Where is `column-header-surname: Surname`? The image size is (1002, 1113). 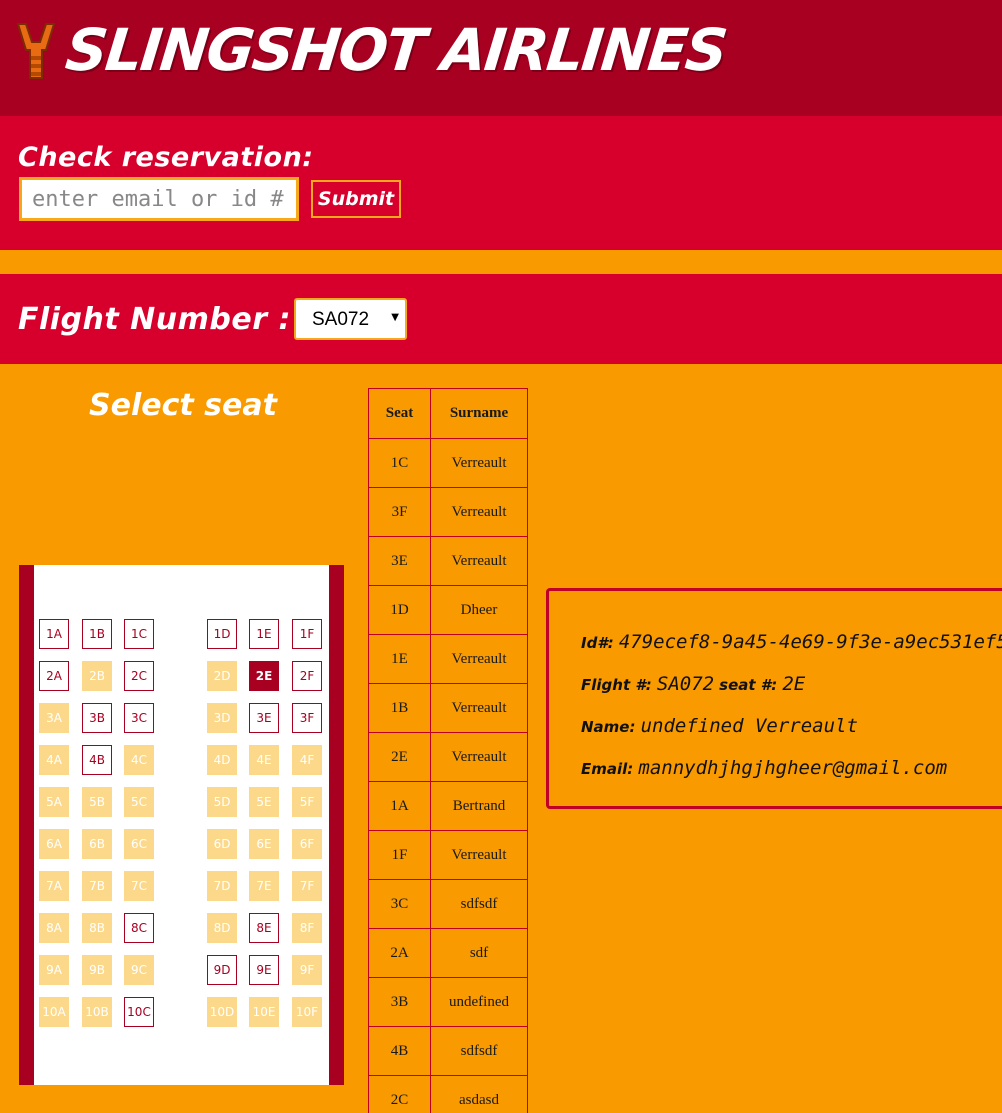
column-header-surname: Surname is located at coordinates (479, 413).